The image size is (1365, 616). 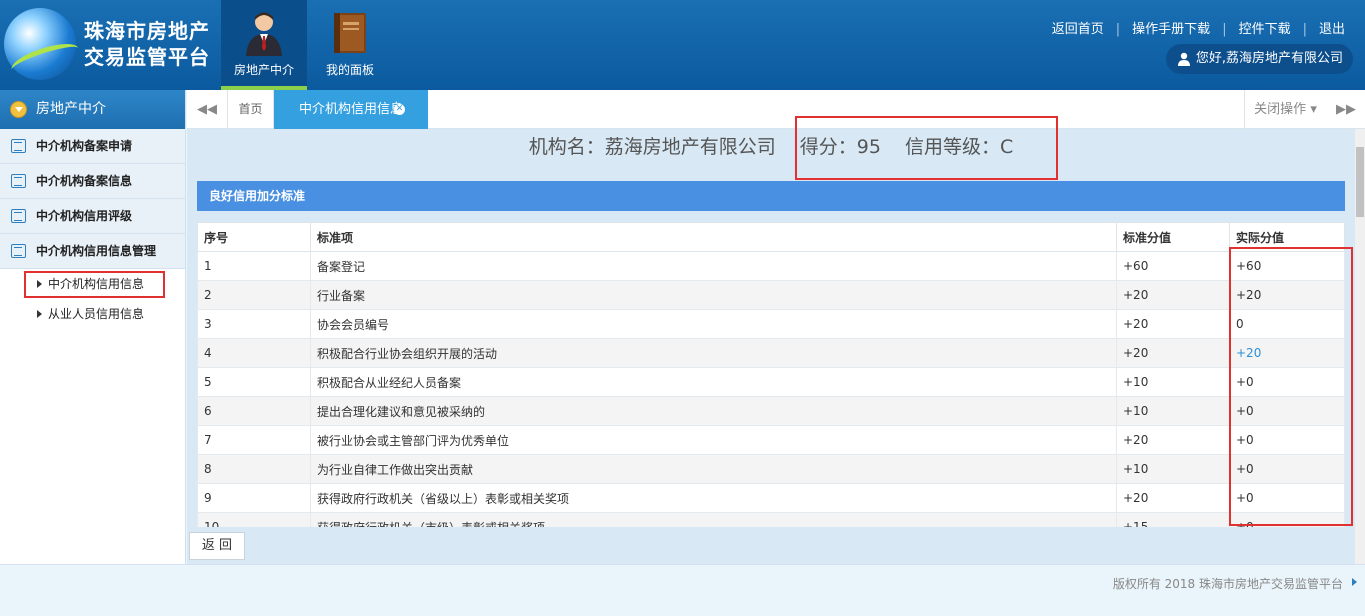 What do you see at coordinates (217, 546) in the screenshot?
I see `back-button: 返 回` at bounding box center [217, 546].